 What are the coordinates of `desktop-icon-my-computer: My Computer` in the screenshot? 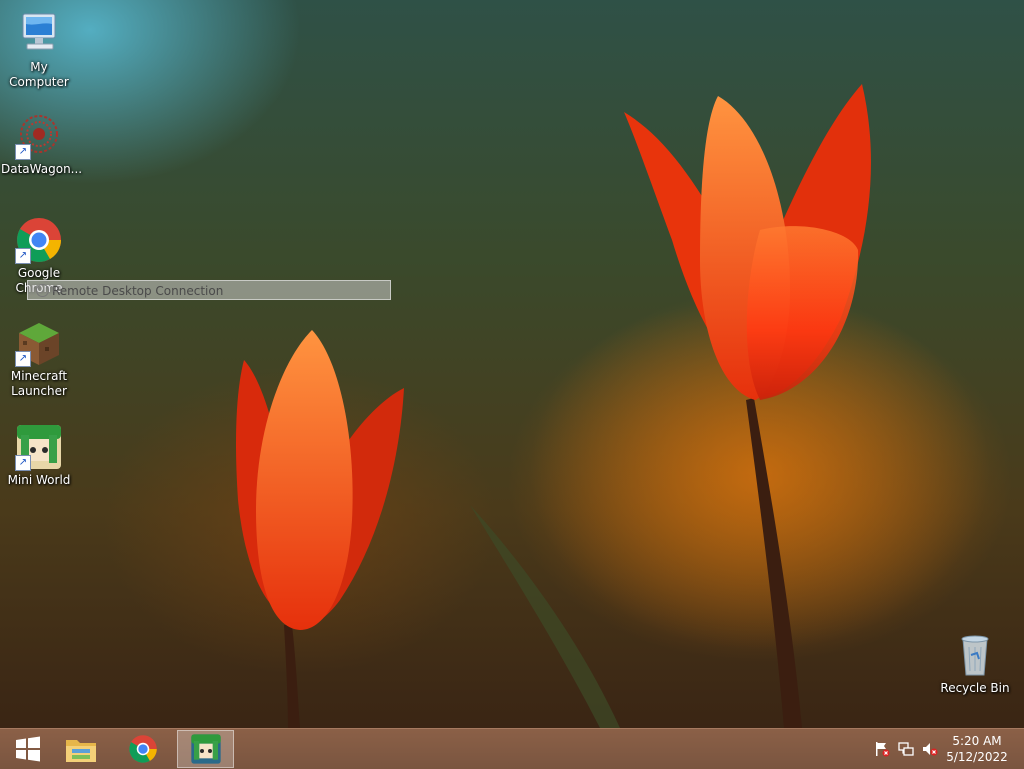 It's located at (39, 50).